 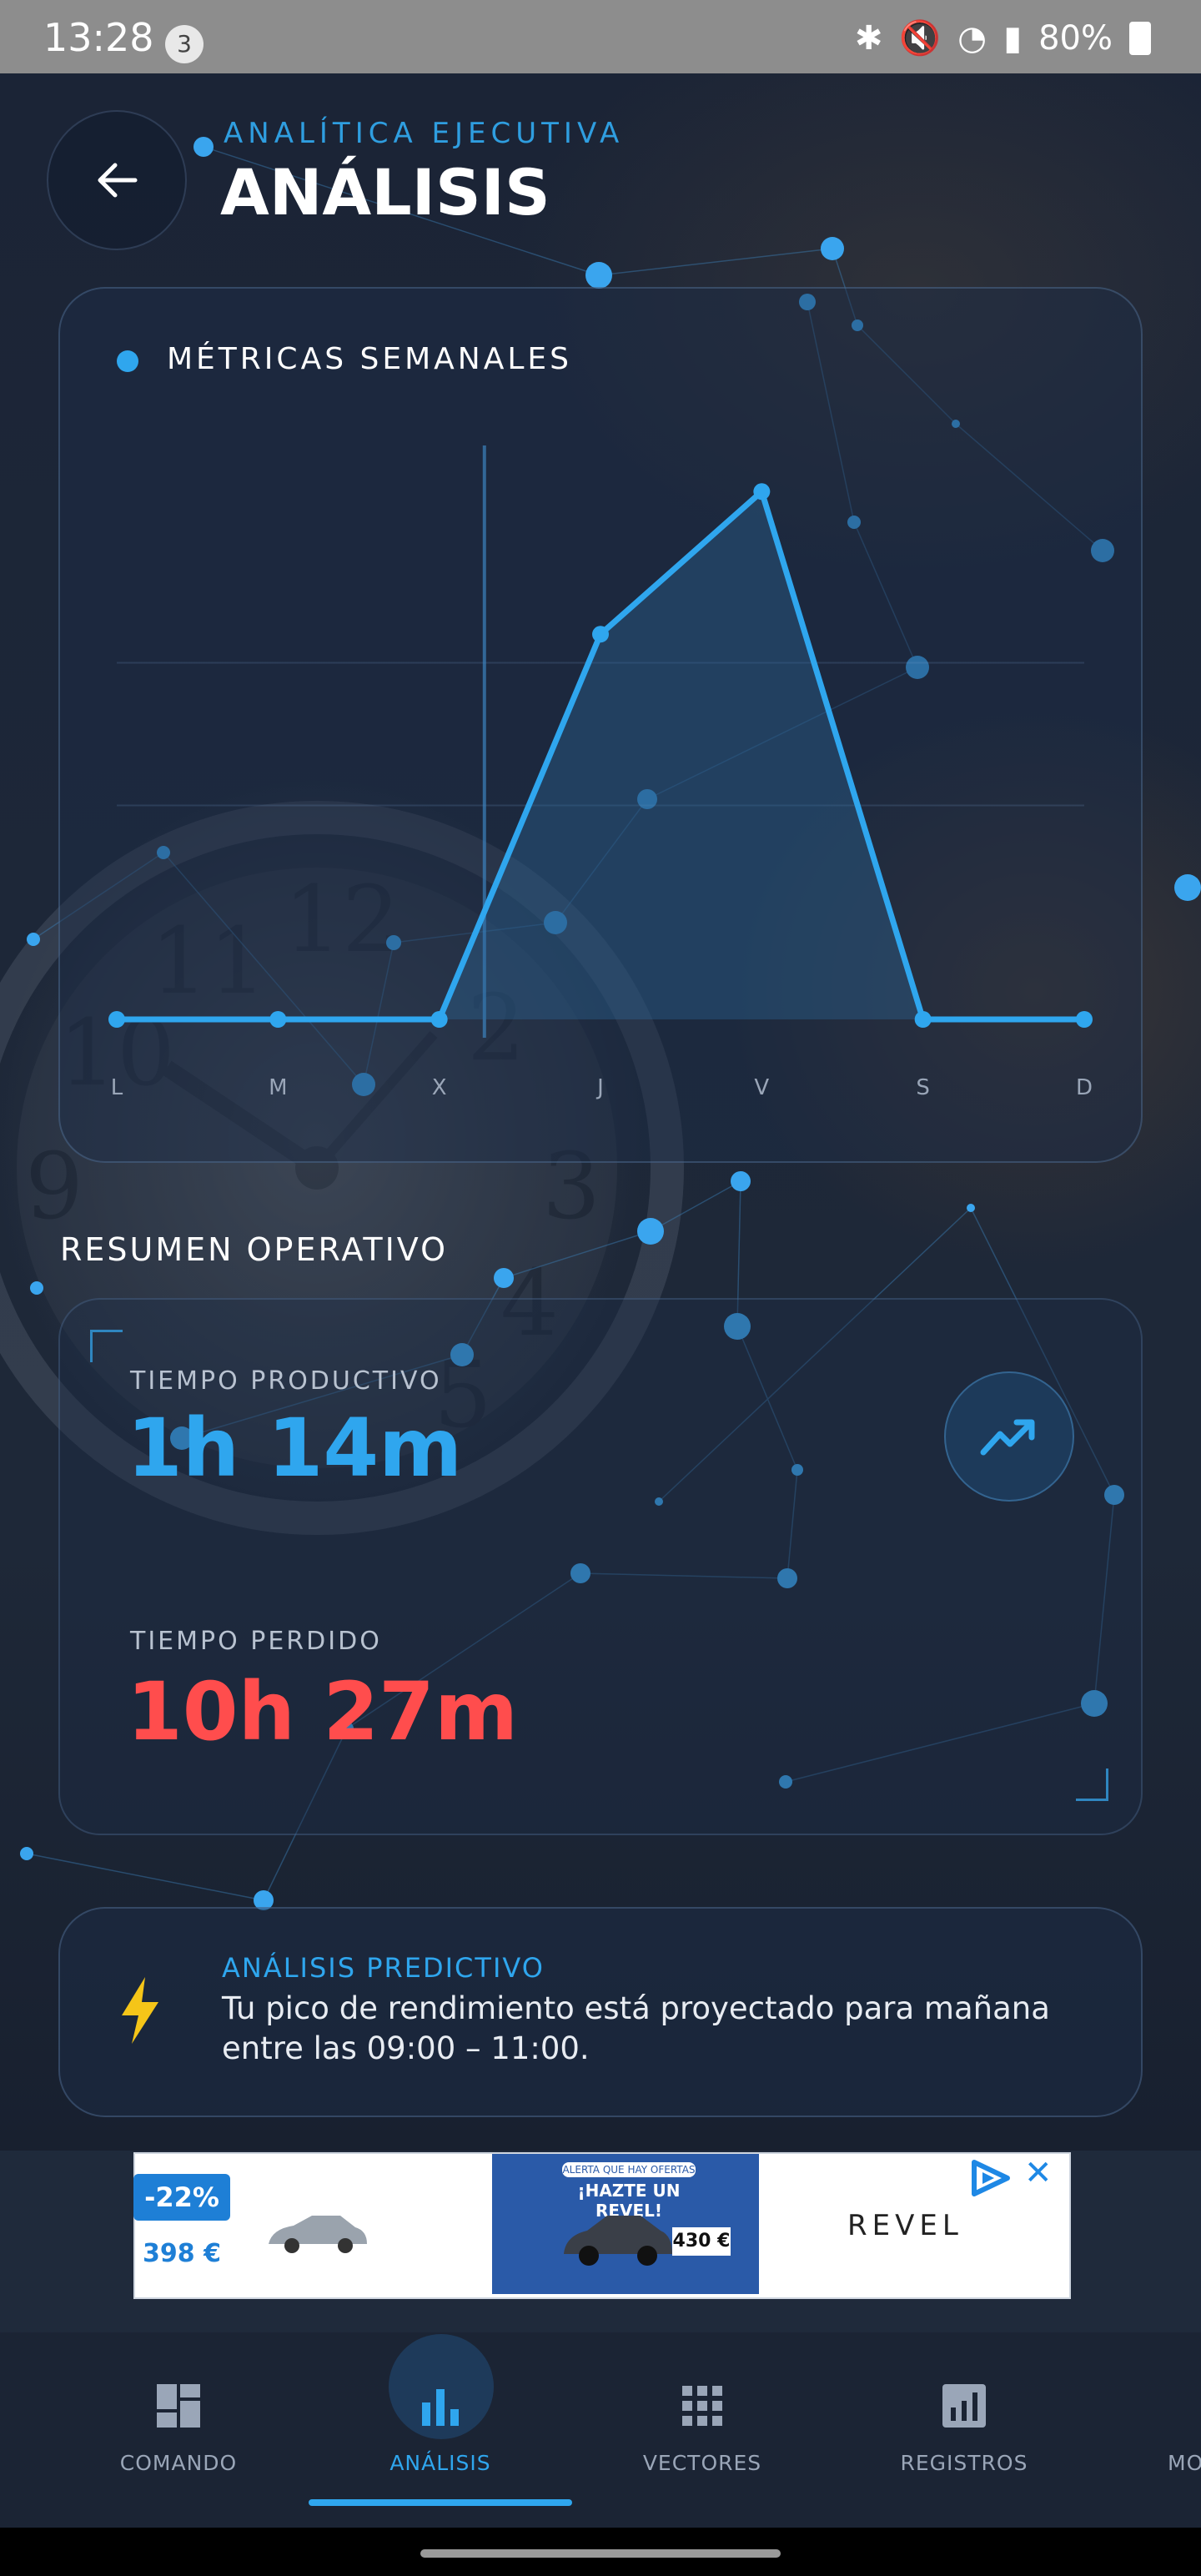 What do you see at coordinates (278, 1087) in the screenshot?
I see `chart-x-tick-label: M` at bounding box center [278, 1087].